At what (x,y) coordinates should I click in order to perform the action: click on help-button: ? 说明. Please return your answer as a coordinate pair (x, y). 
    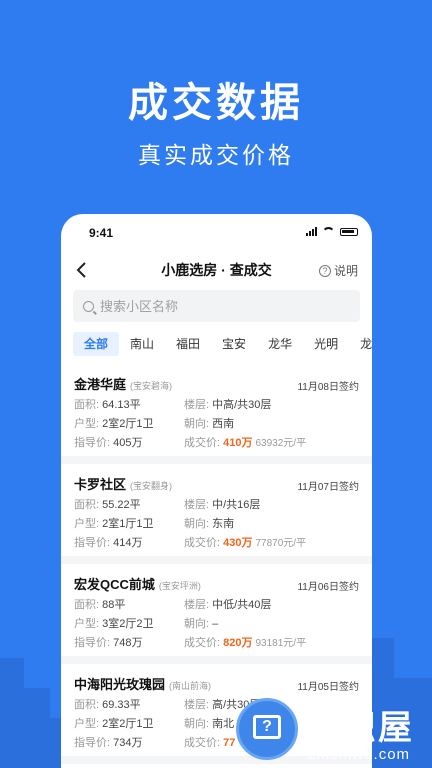
    Looking at the image, I should click on (338, 270).